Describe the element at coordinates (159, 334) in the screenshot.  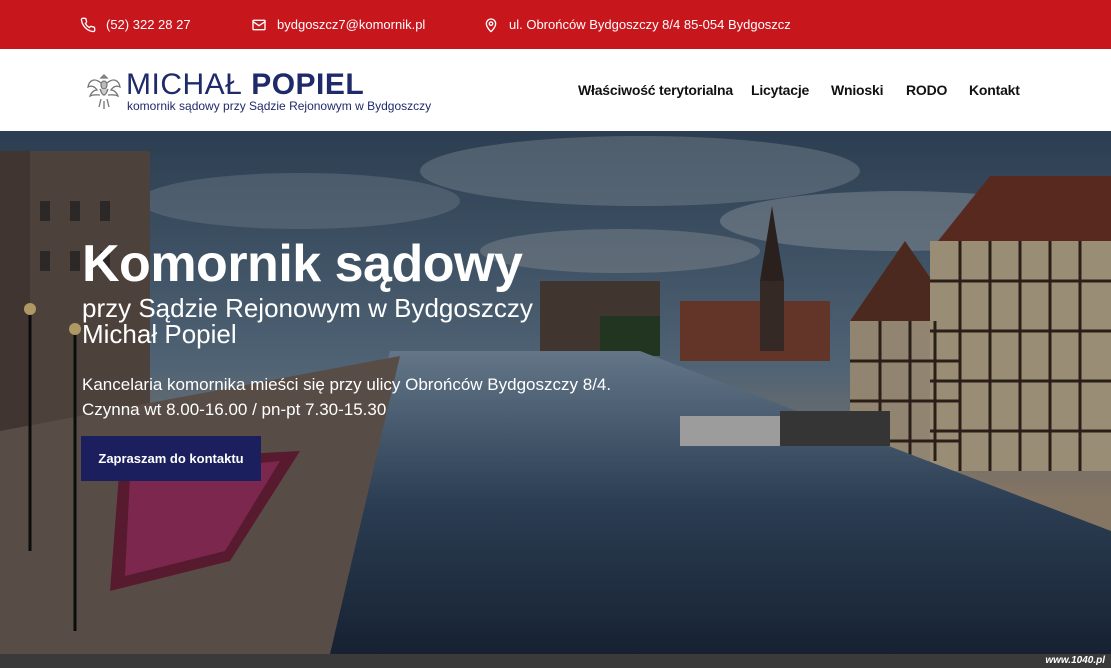
I see `hero-subtitle-name: Michał Popiel` at that location.